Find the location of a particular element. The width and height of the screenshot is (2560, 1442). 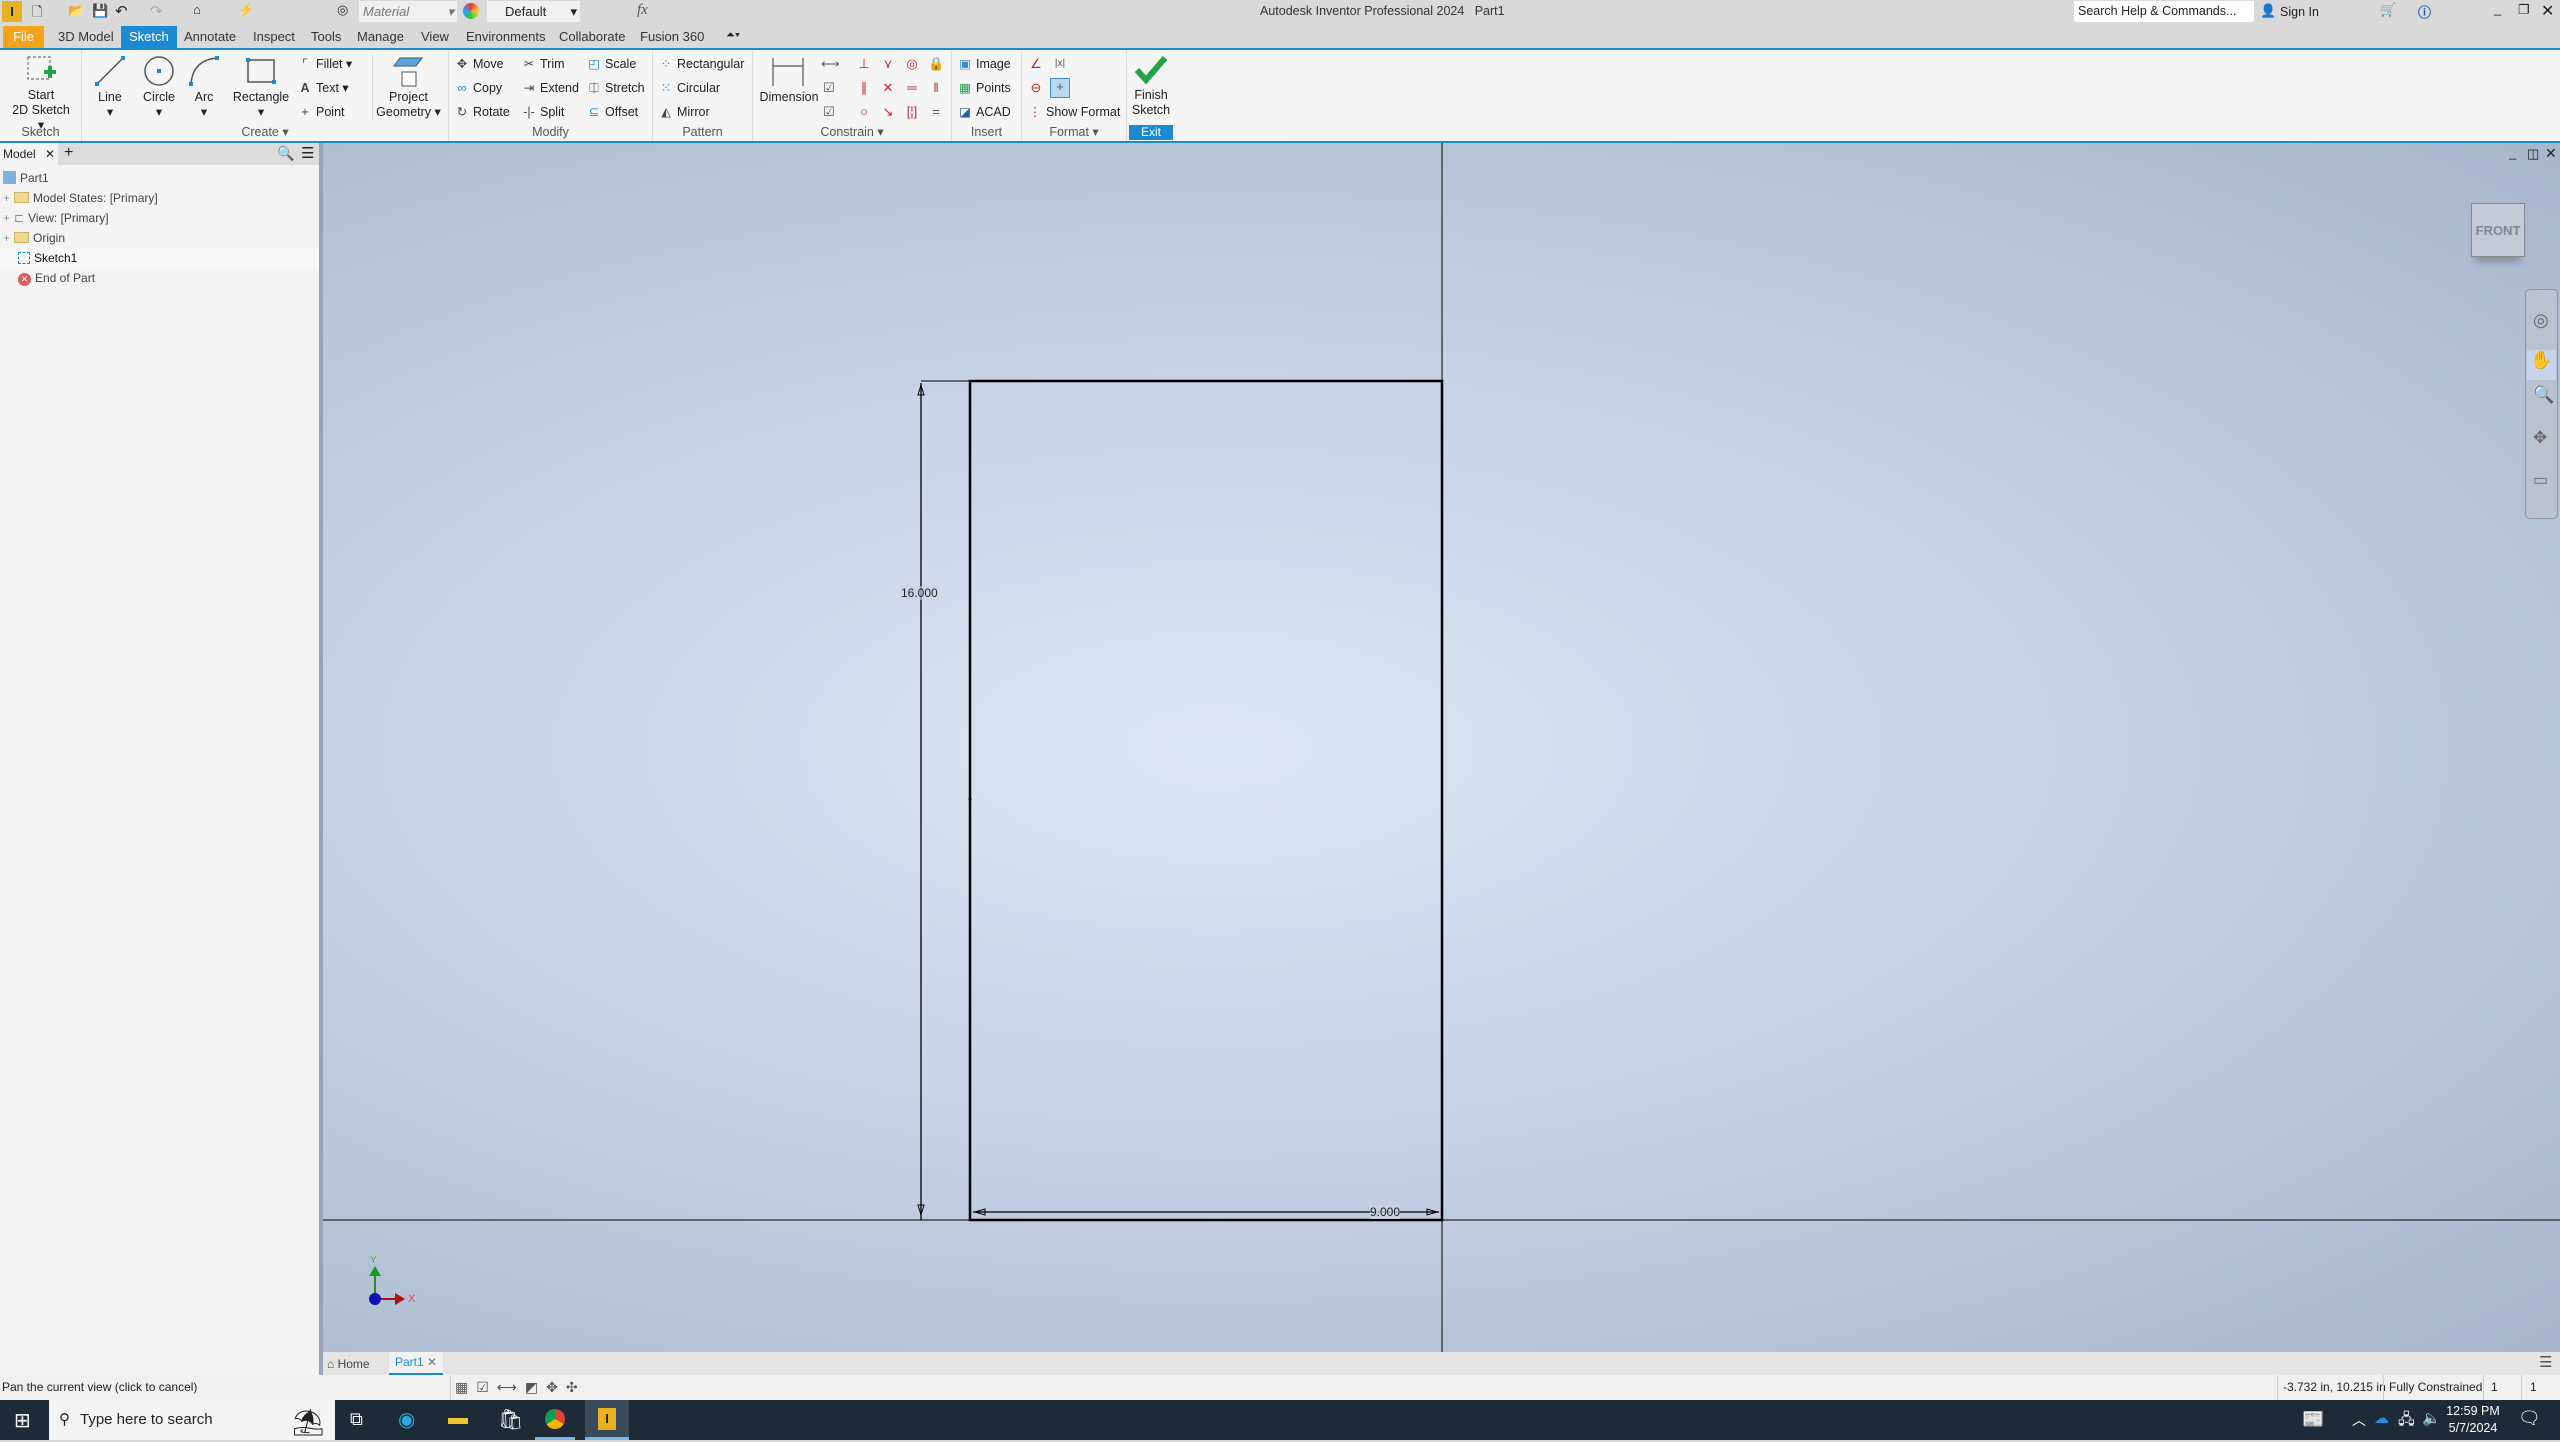

horizontal-icon: ═ is located at coordinates (912, 88).